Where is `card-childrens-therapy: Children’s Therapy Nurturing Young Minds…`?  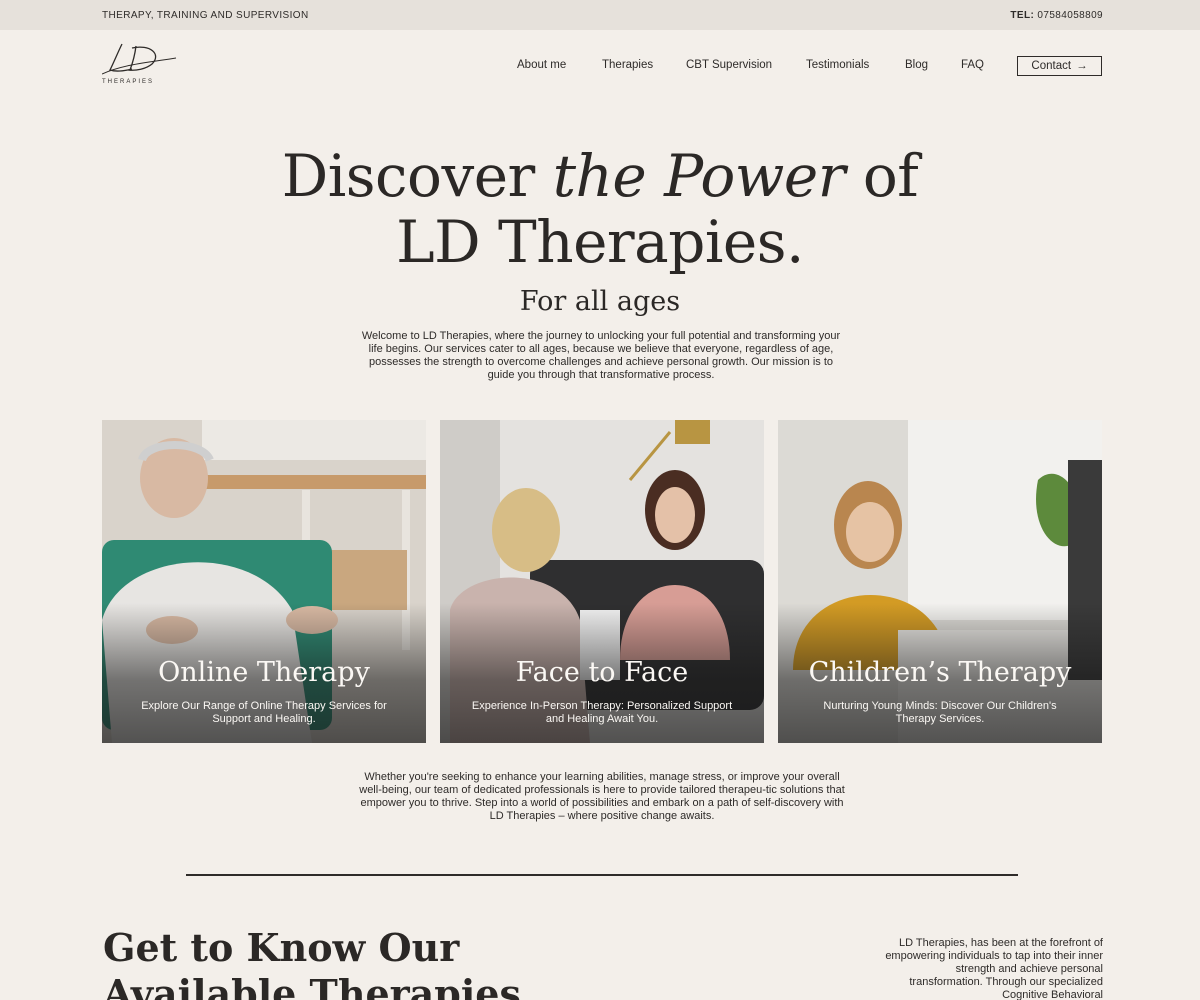 card-childrens-therapy: Children’s Therapy Nurturing Young Minds… is located at coordinates (940, 581).